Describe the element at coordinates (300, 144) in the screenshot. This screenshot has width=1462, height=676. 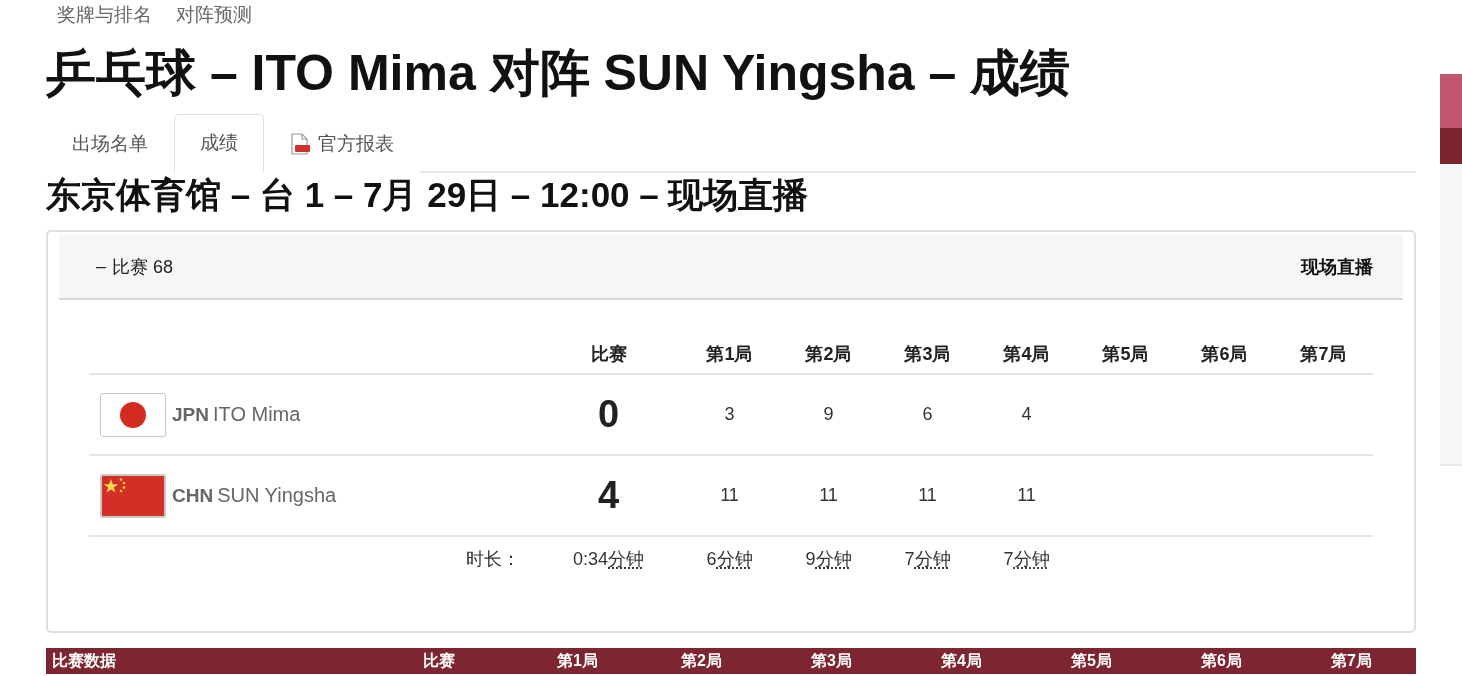
I see `document-icon` at that location.